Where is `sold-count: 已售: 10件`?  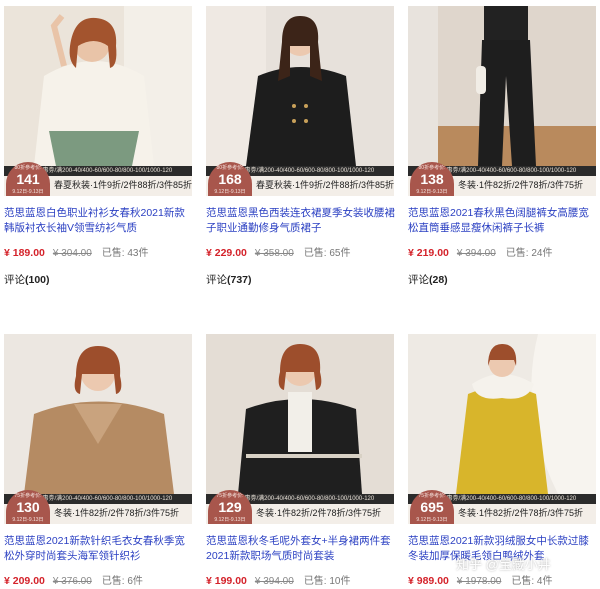
sold-count: 已售: 10件 is located at coordinates (327, 581).